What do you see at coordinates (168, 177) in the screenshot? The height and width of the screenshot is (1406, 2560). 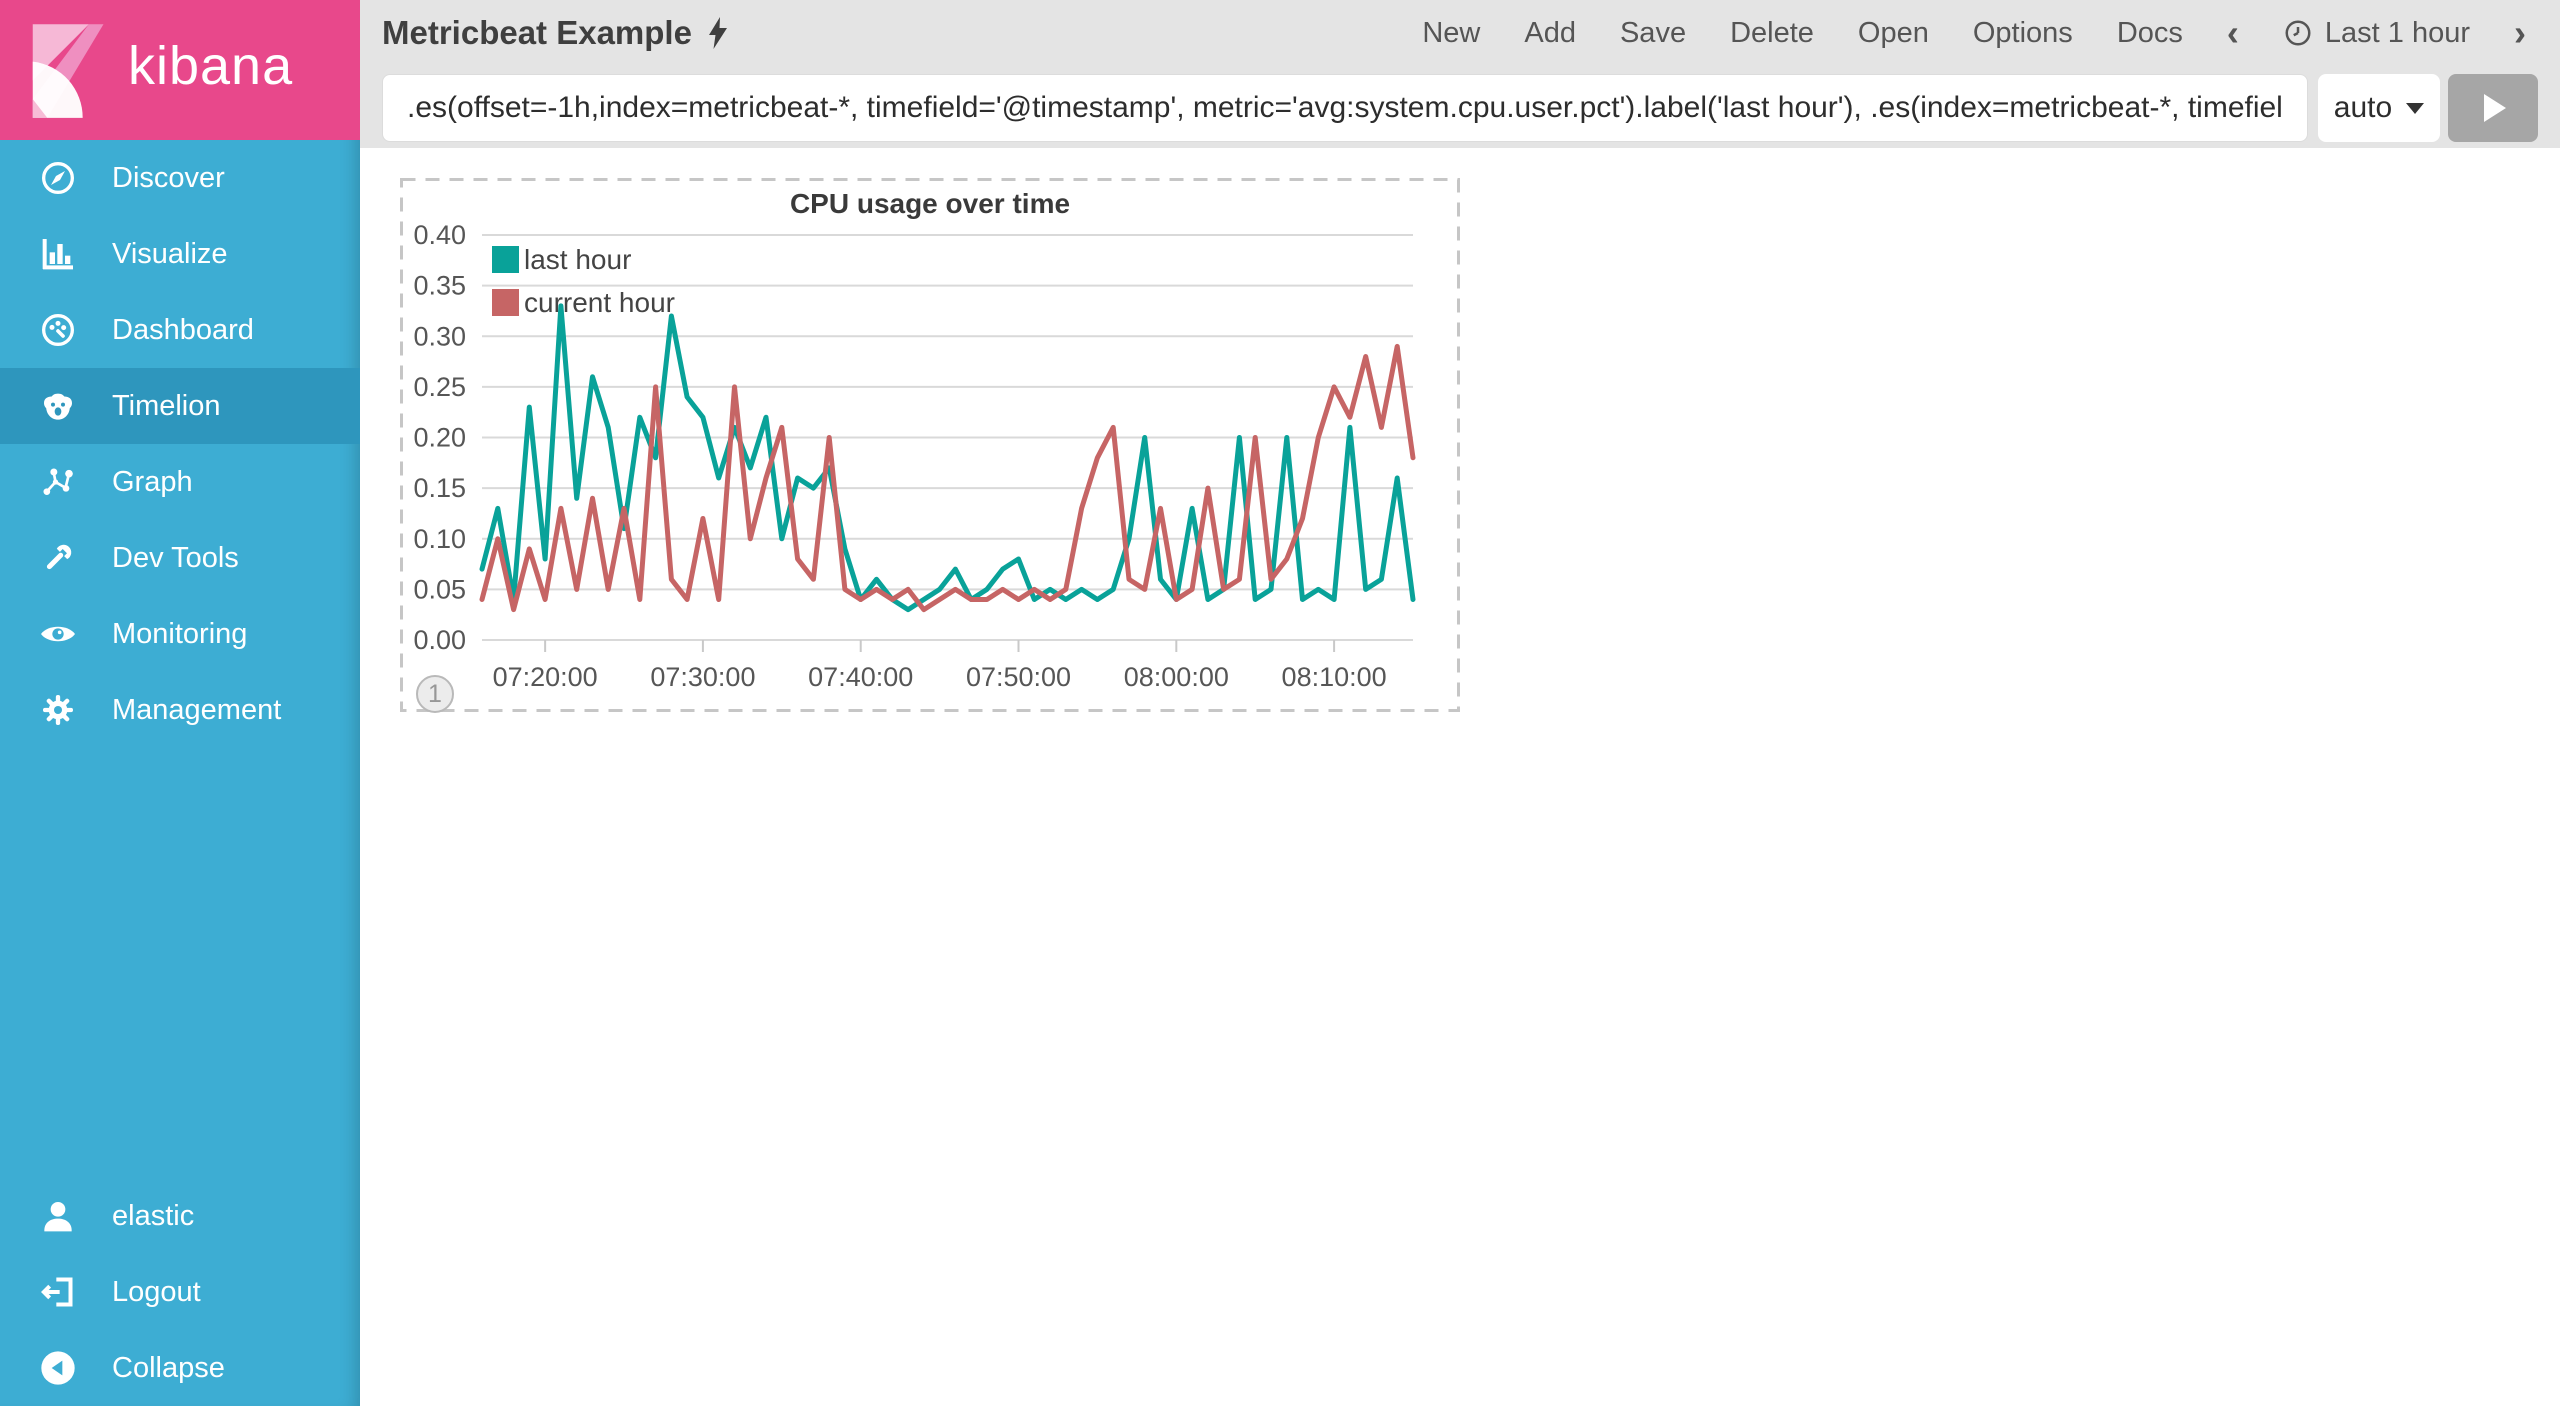 I see `sidebar-item-label: Discover` at bounding box center [168, 177].